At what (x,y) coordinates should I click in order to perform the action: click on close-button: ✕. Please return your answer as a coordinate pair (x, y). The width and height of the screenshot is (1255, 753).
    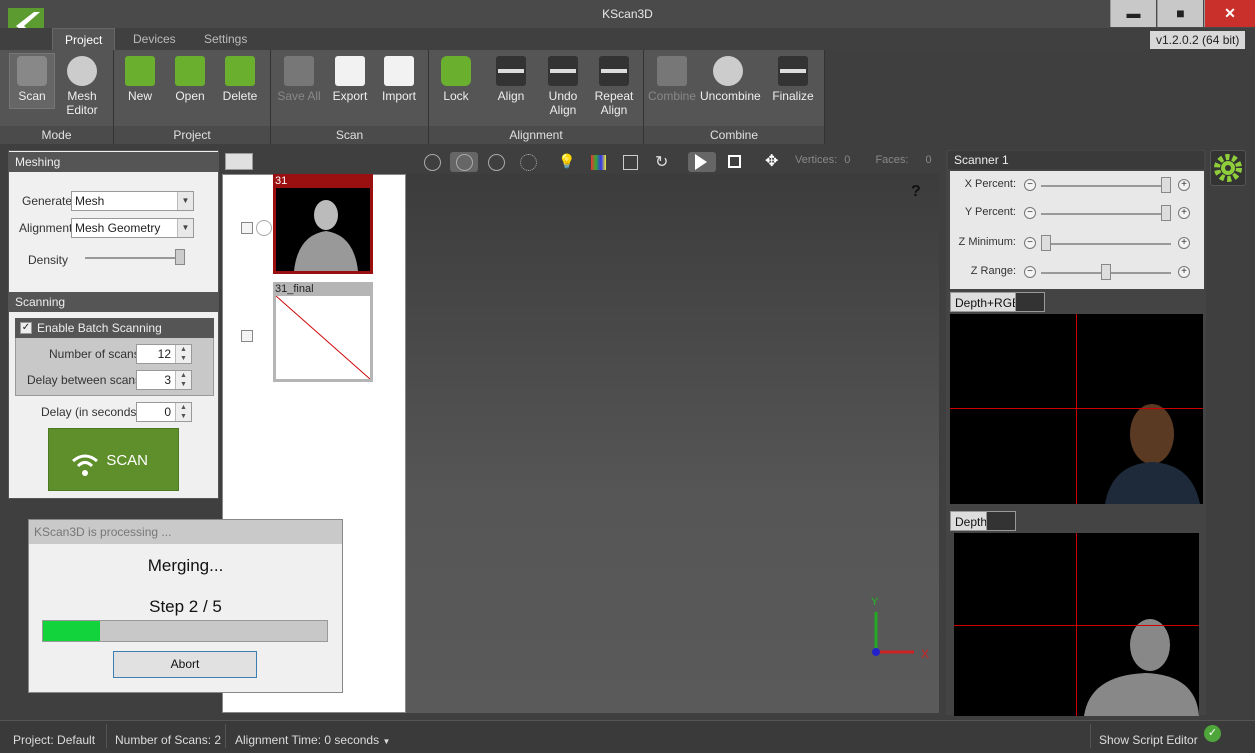
    Looking at the image, I should click on (1229, 13).